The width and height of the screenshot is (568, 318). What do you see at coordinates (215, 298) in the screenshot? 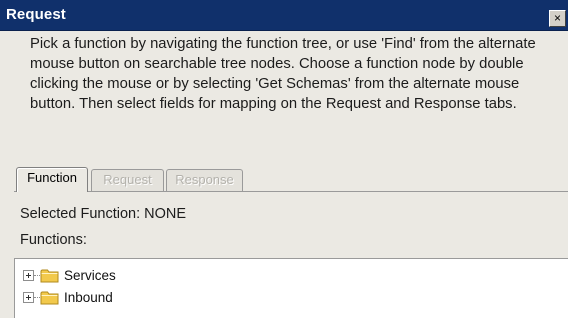
I see `tree-node-inbound: Inbound` at bounding box center [215, 298].